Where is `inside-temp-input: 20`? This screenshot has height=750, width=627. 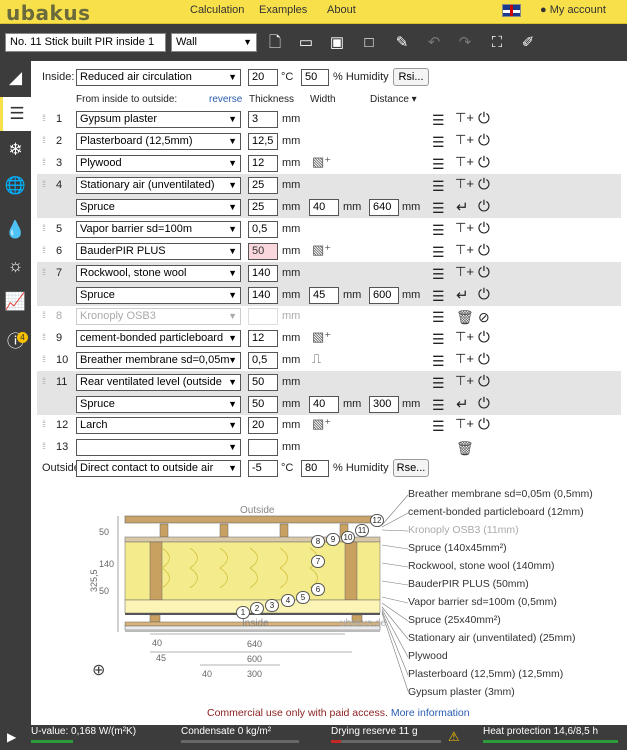
inside-temp-input: 20 is located at coordinates (263, 77).